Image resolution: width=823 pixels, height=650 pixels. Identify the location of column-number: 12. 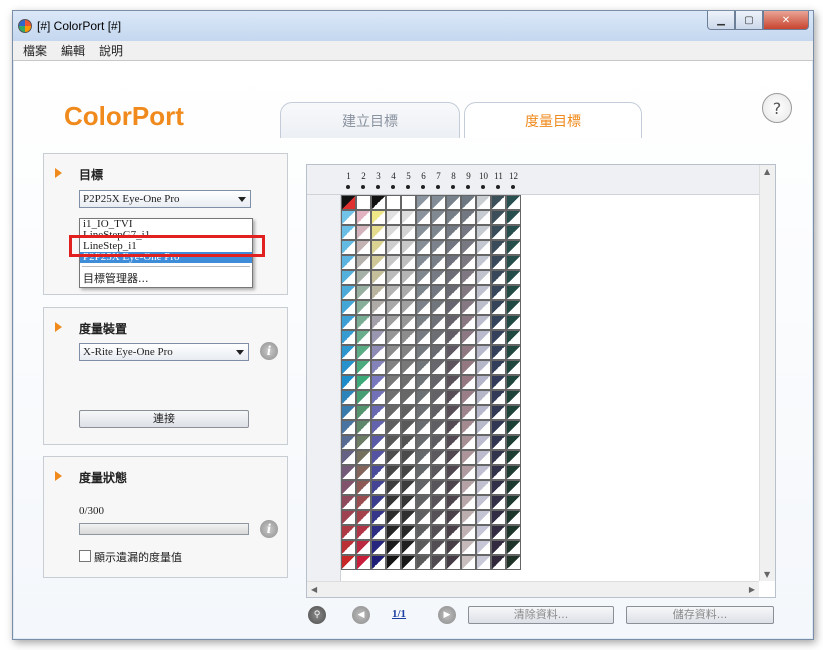
(513, 176).